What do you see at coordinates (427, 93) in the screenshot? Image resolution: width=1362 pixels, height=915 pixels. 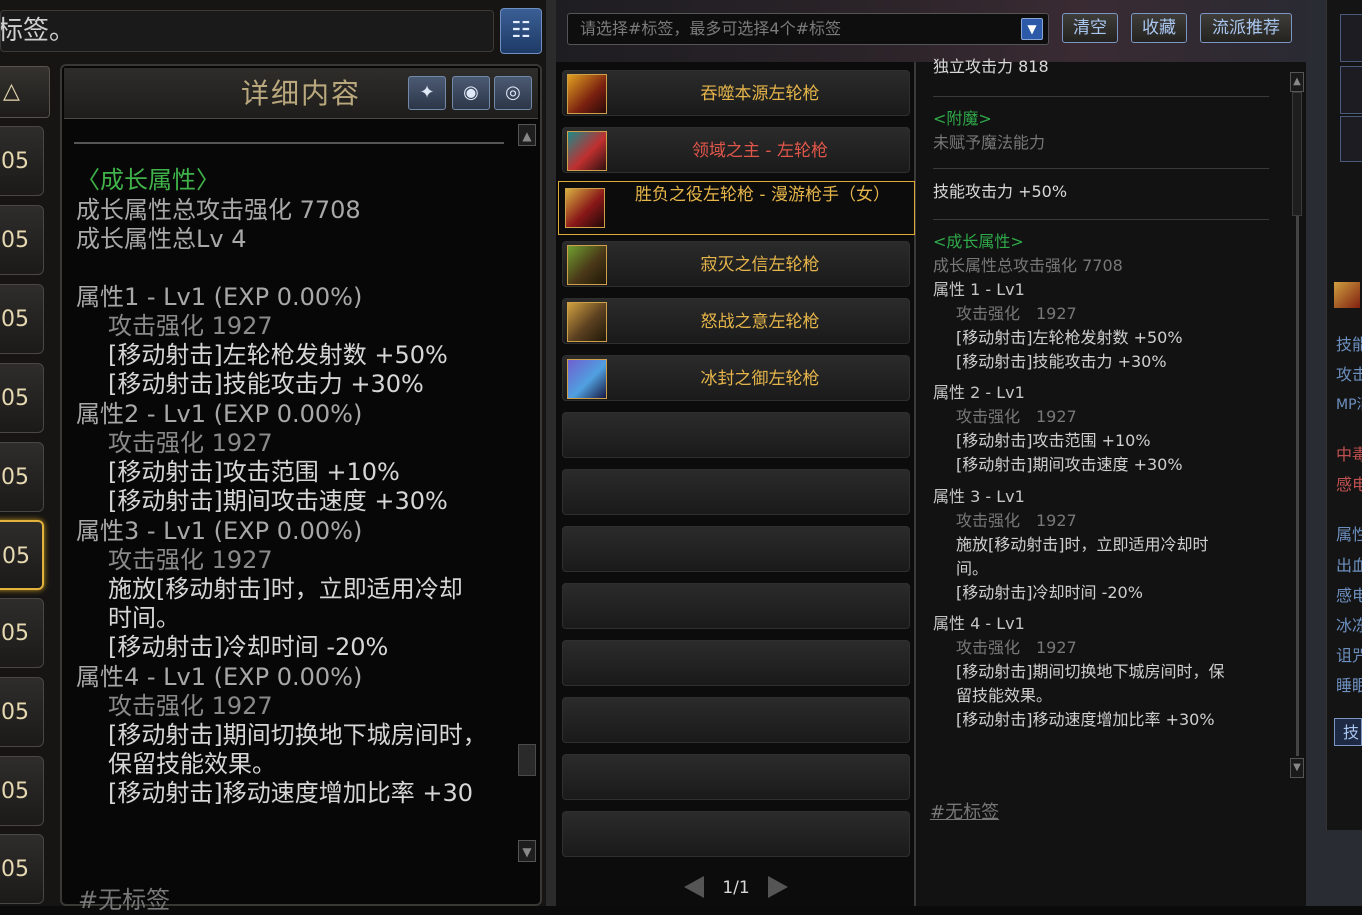 I see `filter-icon: ✦` at bounding box center [427, 93].